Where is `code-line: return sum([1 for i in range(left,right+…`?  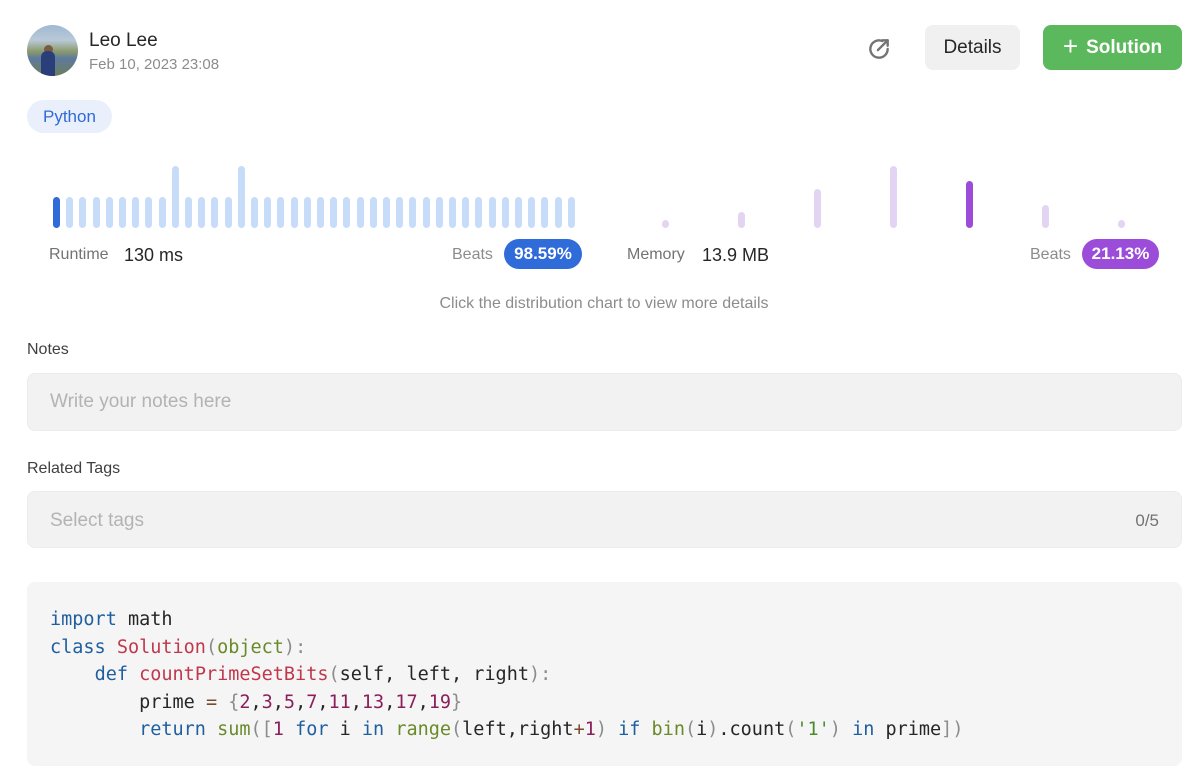 code-line: return sum([1 for i in range(left,right+… is located at coordinates (551, 729).